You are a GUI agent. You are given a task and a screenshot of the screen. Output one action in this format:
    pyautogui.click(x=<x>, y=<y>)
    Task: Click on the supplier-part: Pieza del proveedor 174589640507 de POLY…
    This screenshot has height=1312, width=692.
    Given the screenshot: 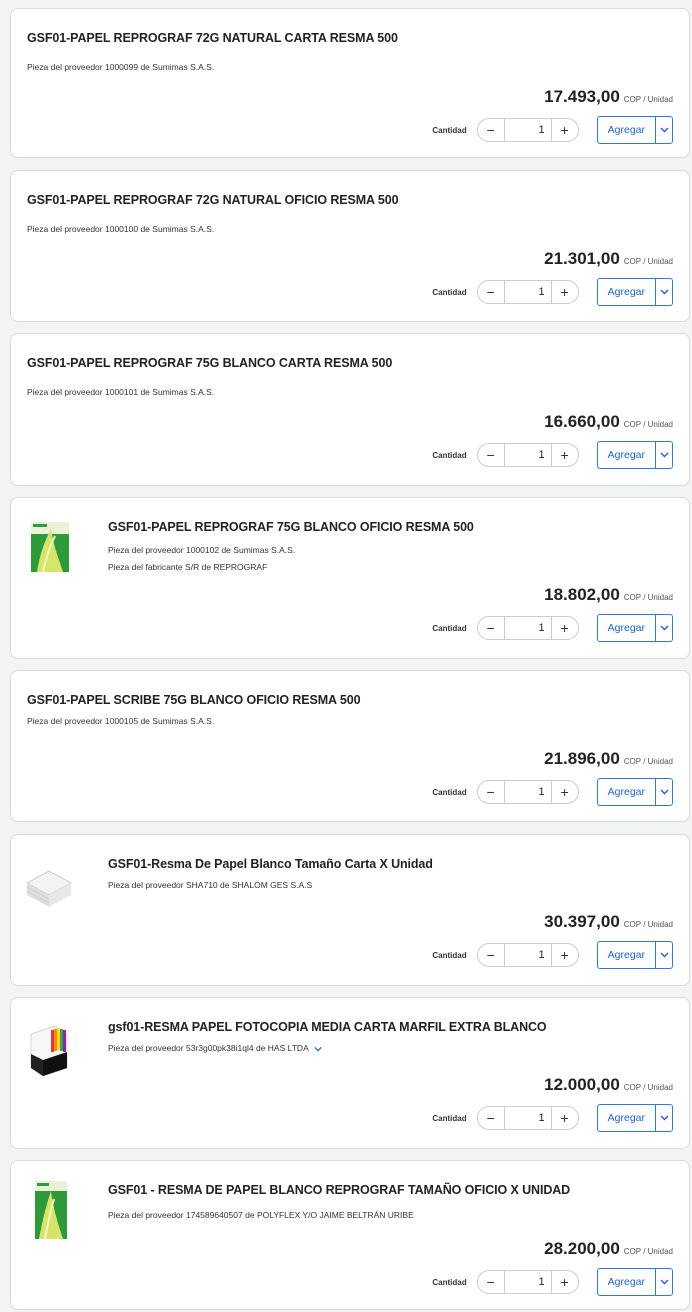 What is the action you would take?
    pyautogui.click(x=261, y=1215)
    